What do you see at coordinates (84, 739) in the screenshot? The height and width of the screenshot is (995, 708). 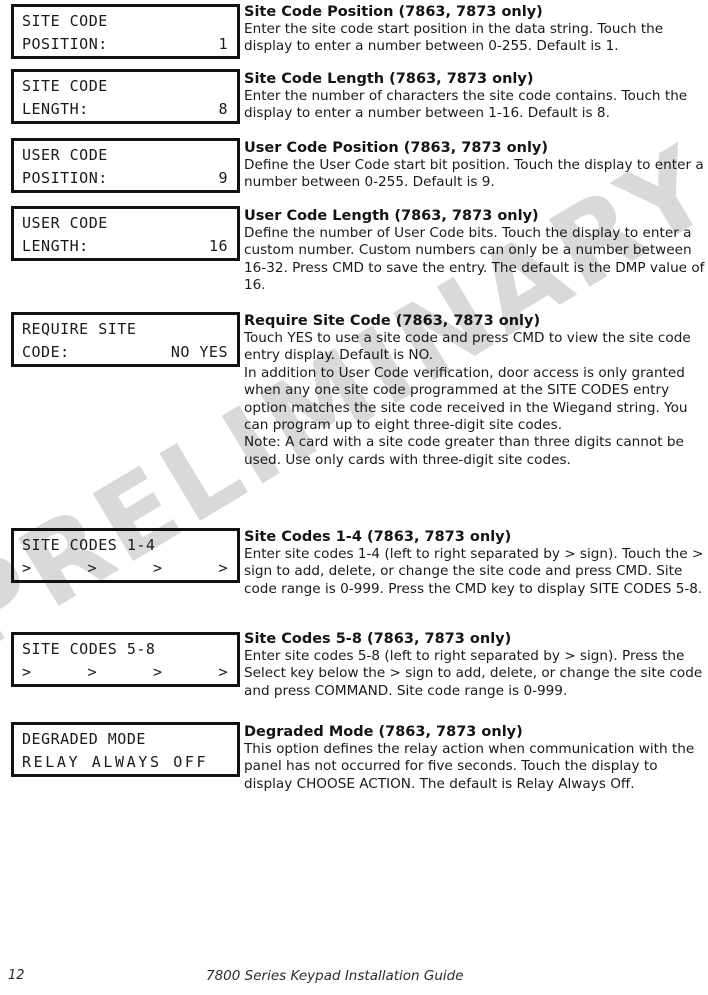 I see `lcd-line-1: DEGRADED MODE` at bounding box center [84, 739].